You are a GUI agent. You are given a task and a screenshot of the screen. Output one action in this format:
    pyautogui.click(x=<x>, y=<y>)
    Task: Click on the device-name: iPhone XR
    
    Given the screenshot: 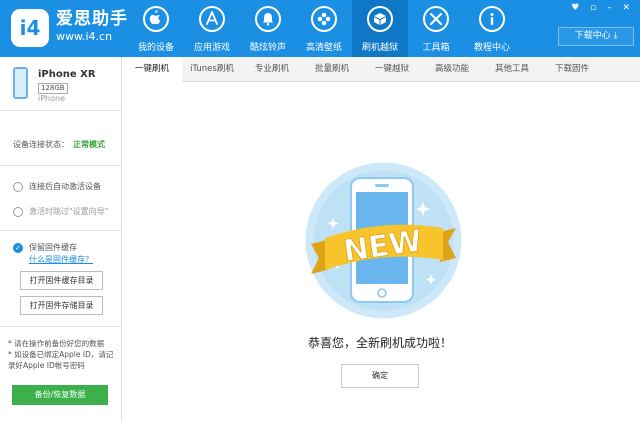 What is the action you would take?
    pyautogui.click(x=67, y=74)
    